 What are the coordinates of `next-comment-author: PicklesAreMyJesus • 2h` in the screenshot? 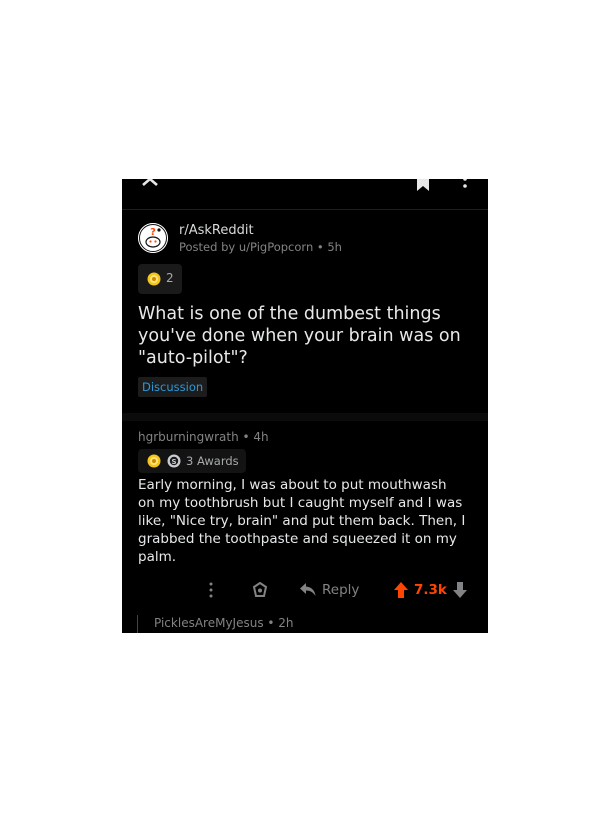 It's located at (224, 623).